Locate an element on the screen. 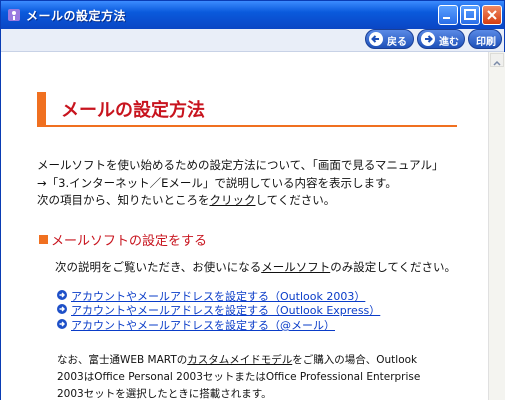  link-text: アカウントやメールアドレスを設定する（Outlook Express） is located at coordinates (225, 310).